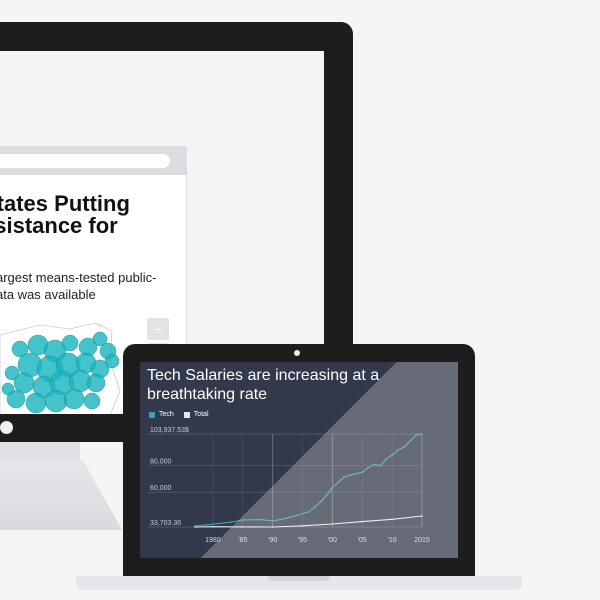 The image size is (600, 600). What do you see at coordinates (85, 161) in the screenshot?
I see `address-bar` at bounding box center [85, 161].